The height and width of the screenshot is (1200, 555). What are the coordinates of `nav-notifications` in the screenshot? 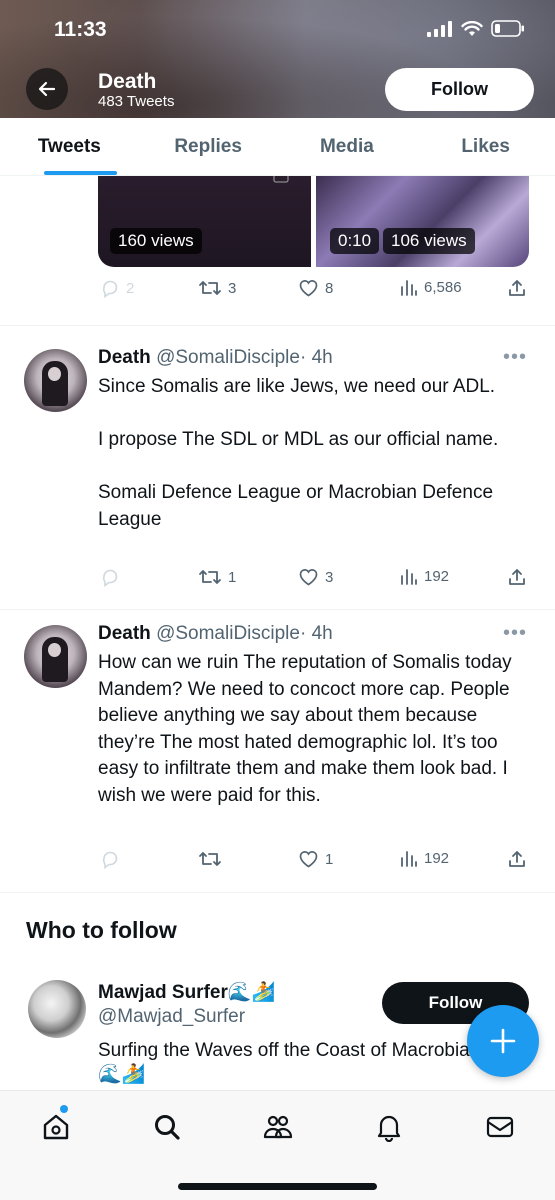 It's located at (389, 1127).